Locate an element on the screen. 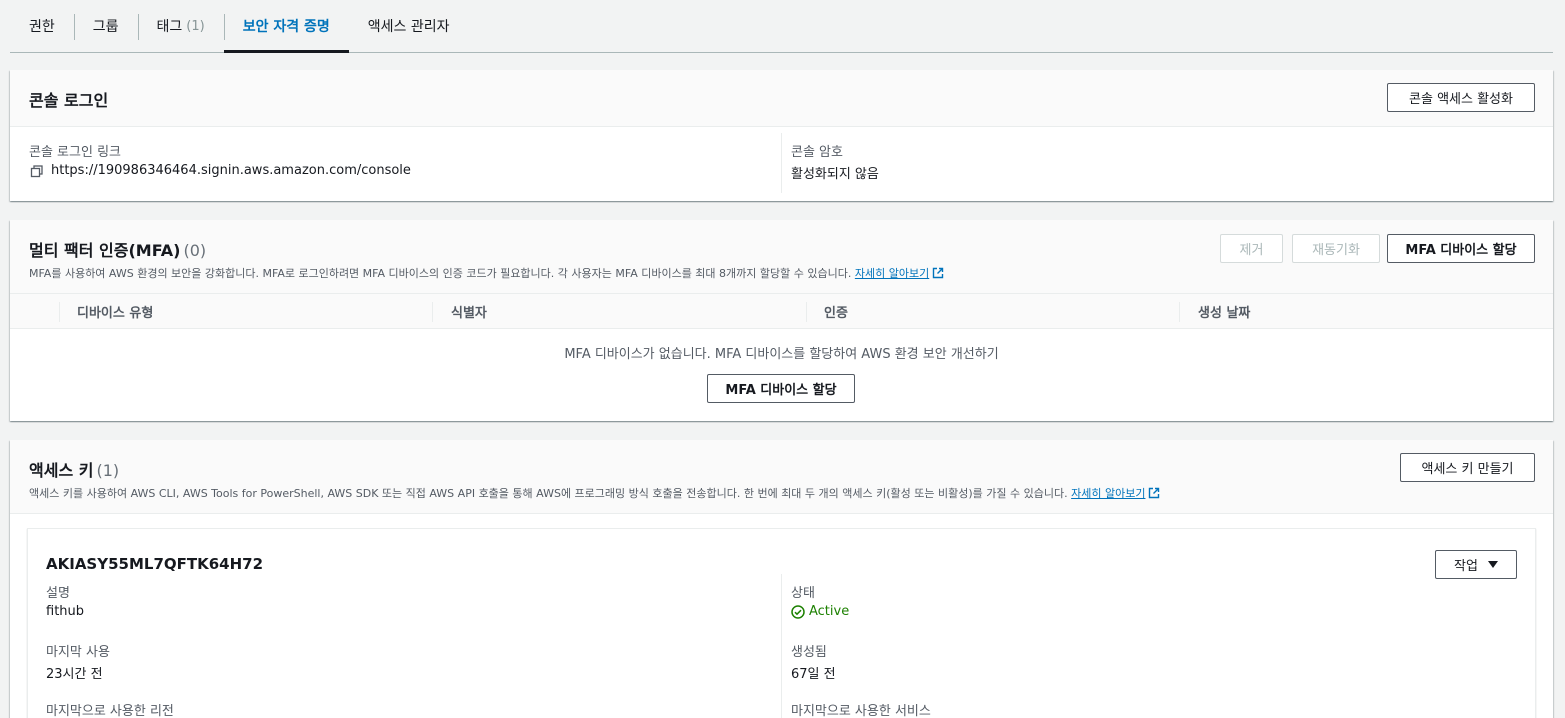 The image size is (1565, 718). status-value: Active is located at coordinates (829, 611).